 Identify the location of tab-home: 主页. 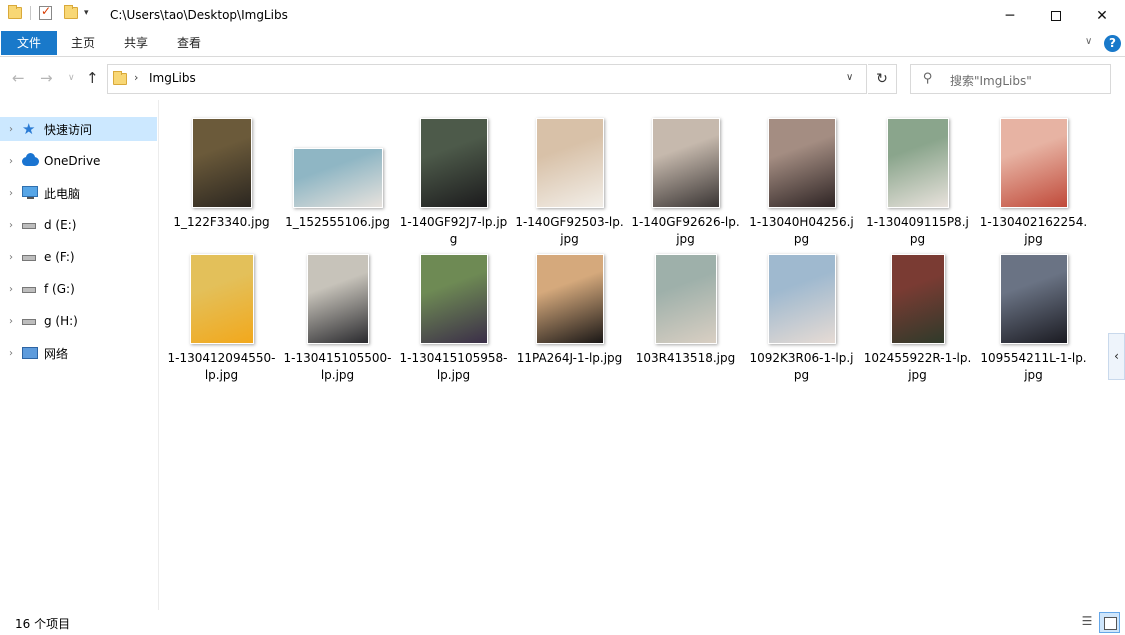
(83, 43).